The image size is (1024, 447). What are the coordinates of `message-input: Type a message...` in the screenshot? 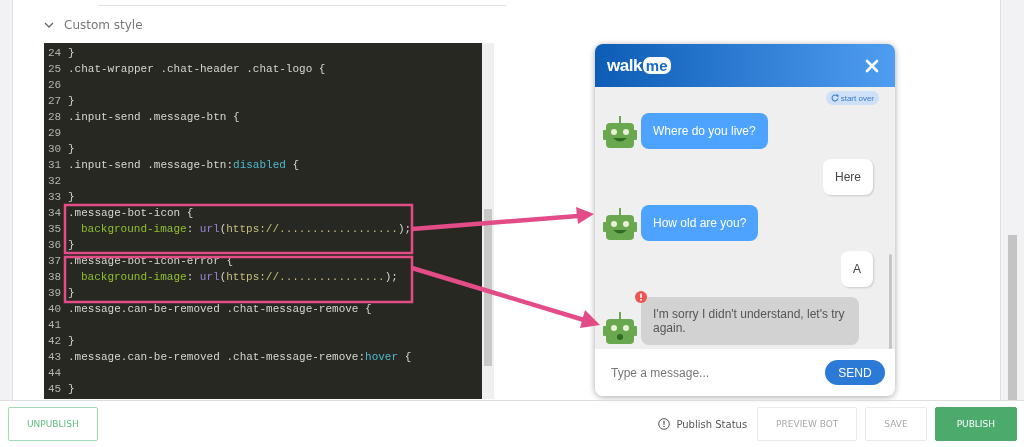 It's located at (717, 372).